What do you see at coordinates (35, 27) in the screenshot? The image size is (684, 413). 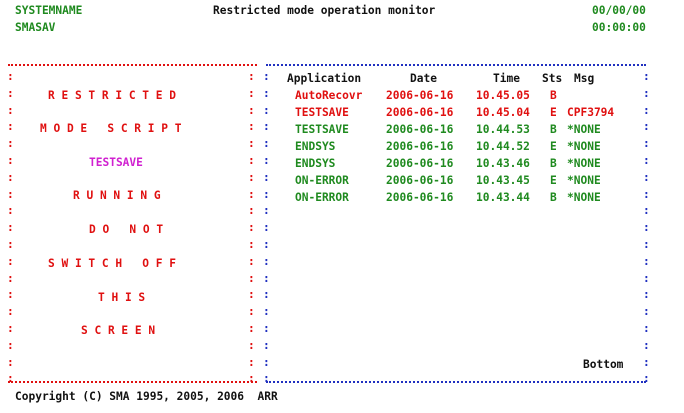 I see `program-name: SMASAV` at bounding box center [35, 27].